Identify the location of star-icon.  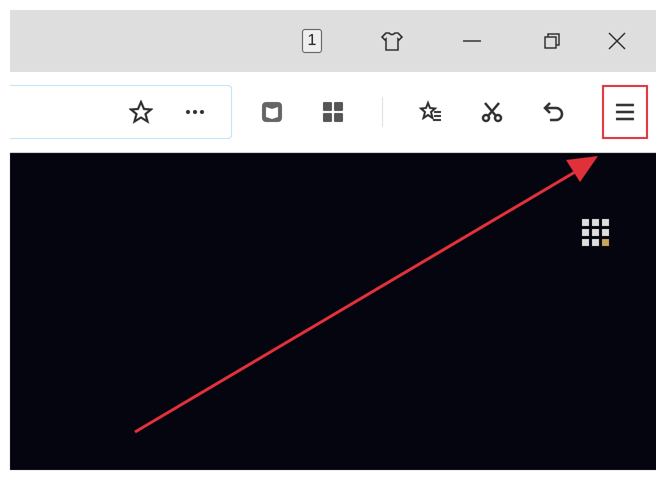
(141, 112).